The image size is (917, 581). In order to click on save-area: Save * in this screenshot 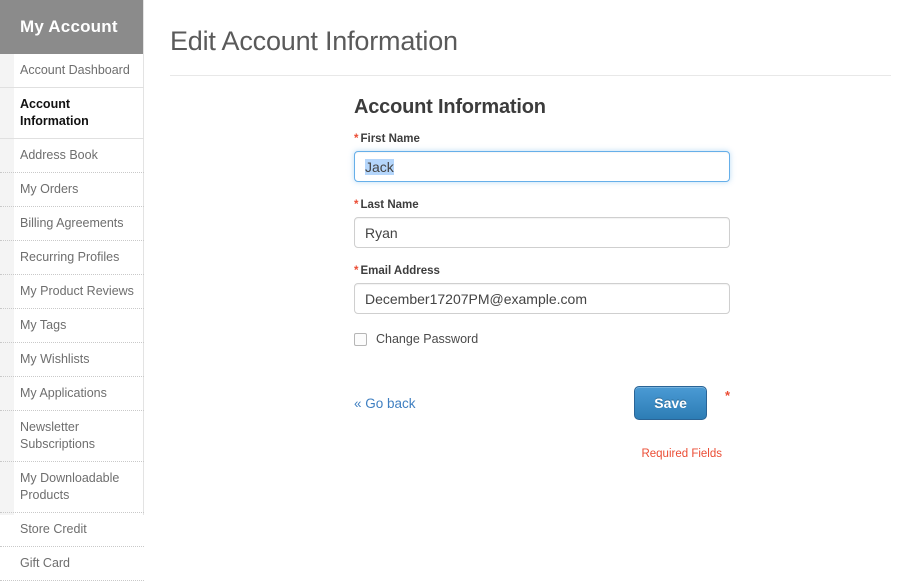, I will do `click(682, 403)`.